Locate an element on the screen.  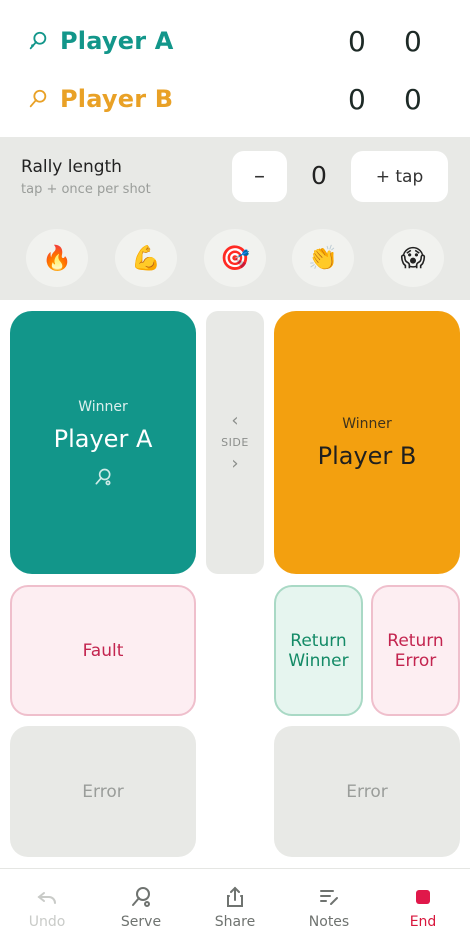
winner-player-a-card: Winner Player A is located at coordinates (103, 442).